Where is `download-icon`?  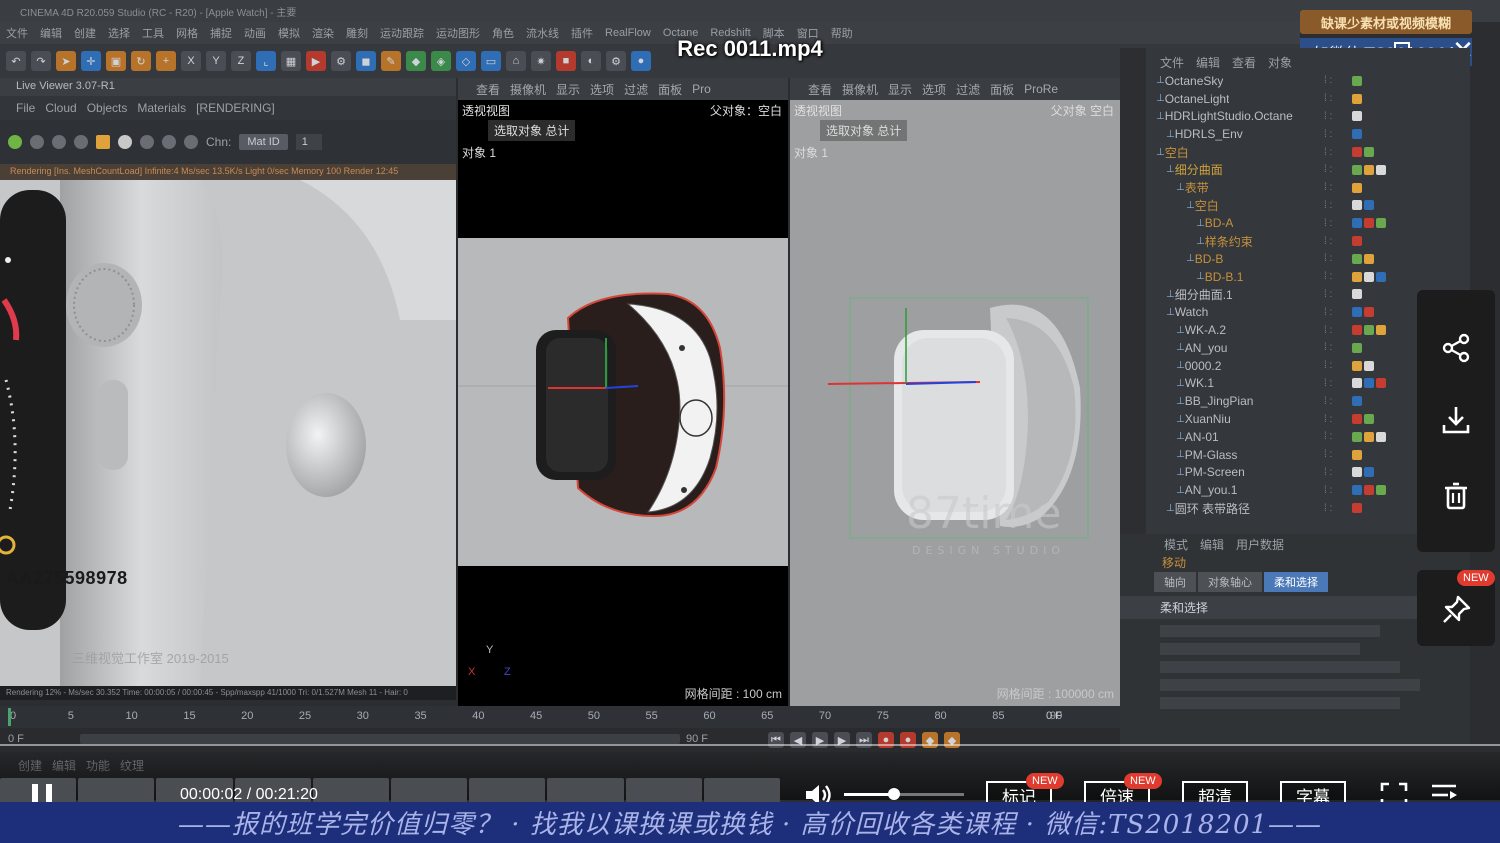
download-icon is located at coordinates (1456, 420).